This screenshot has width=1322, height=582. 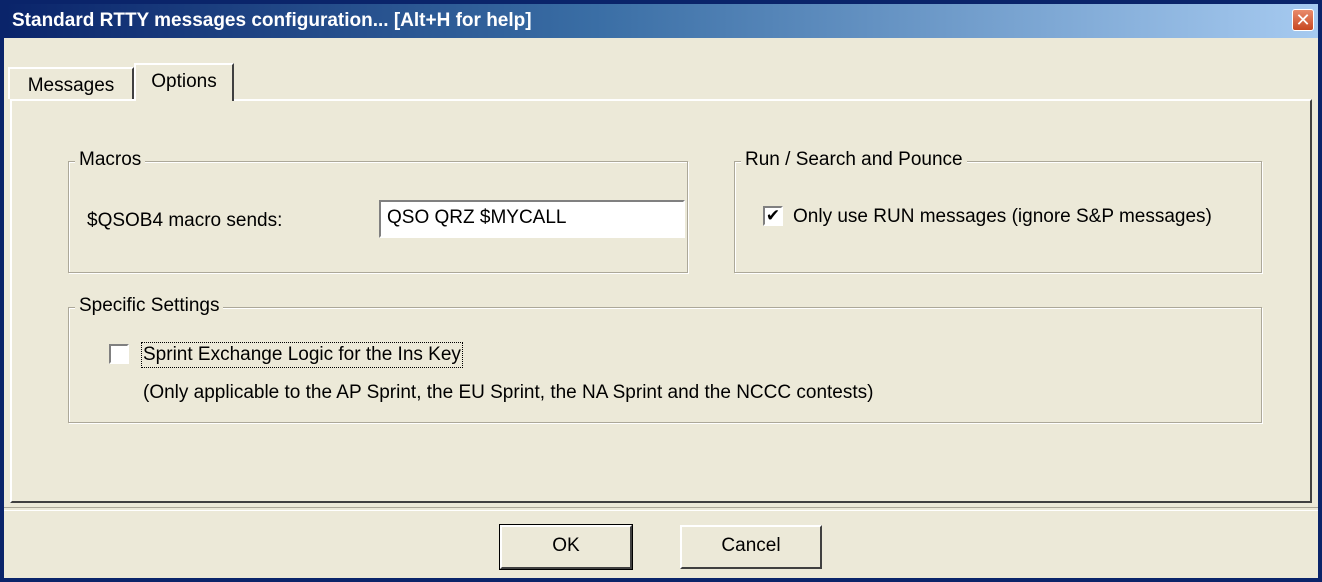 I want to click on footer-divider, so click(x=661, y=509).